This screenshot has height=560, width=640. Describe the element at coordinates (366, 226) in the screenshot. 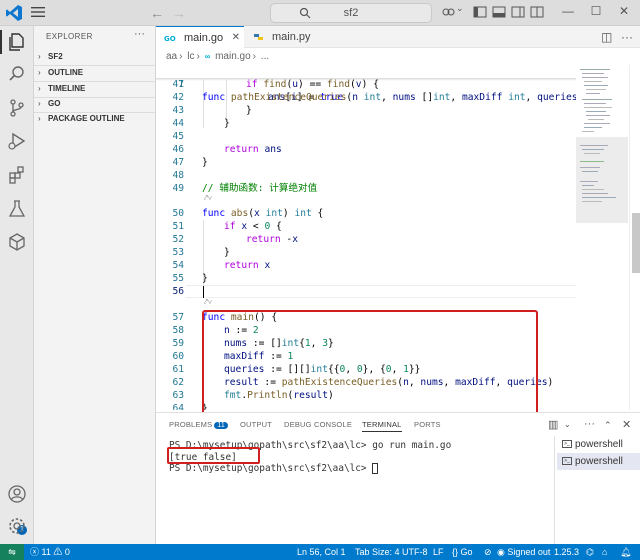

I see `code-line: 51 if x < 0 {` at that location.